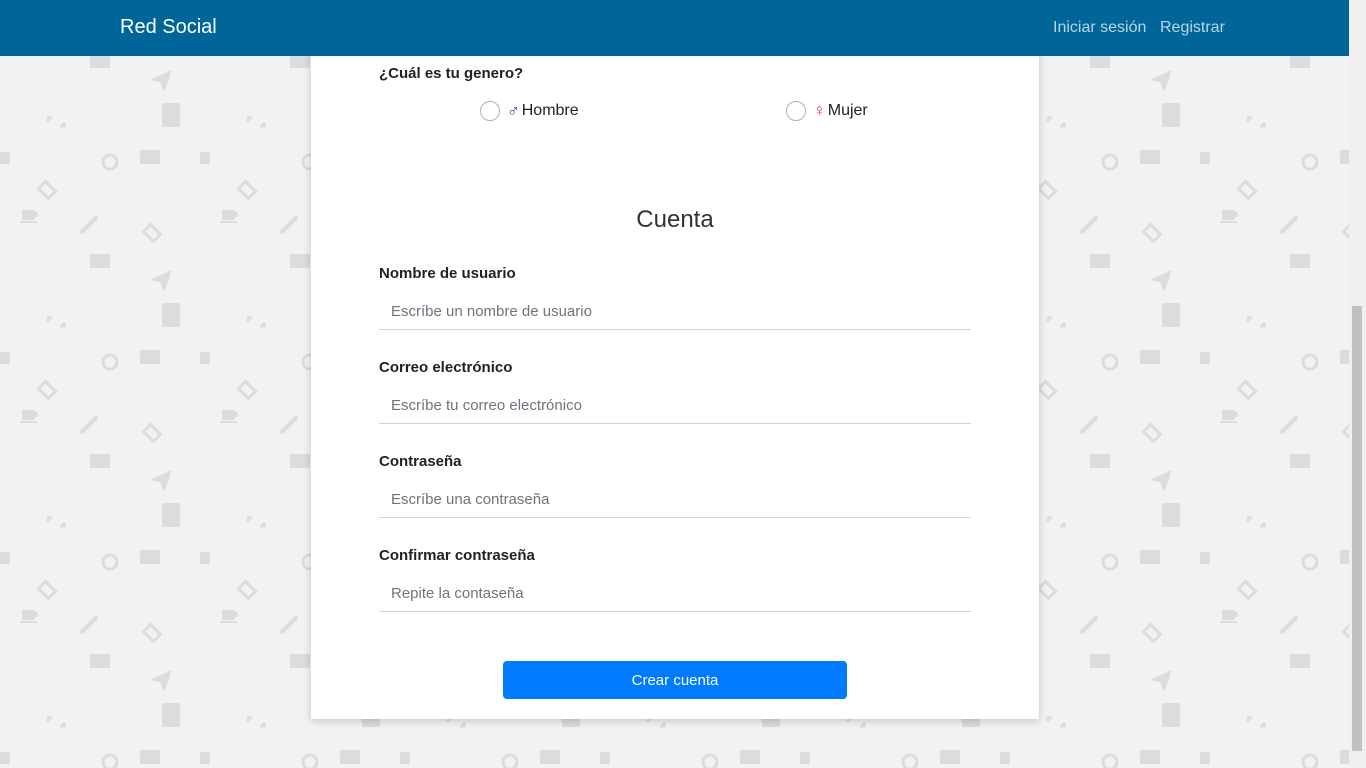  I want to click on username-input, so click(675, 312).